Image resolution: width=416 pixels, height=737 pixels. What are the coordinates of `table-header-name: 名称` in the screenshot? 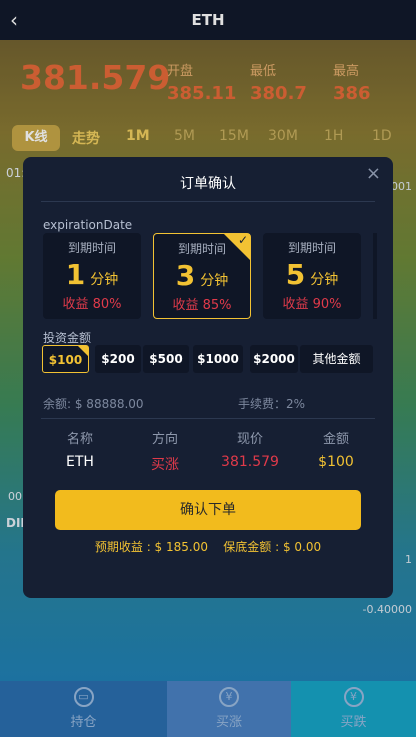 It's located at (79, 439).